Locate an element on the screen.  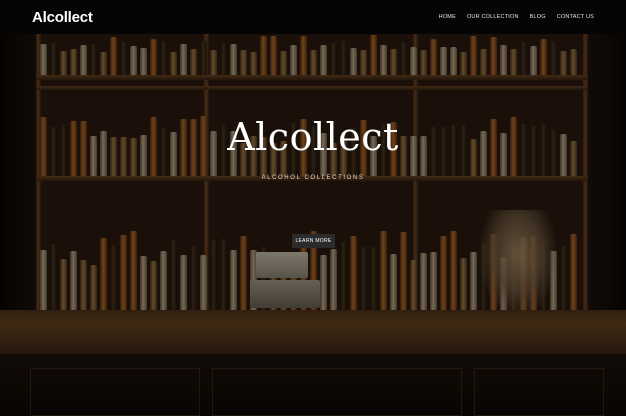
main-nav: HOME OUR COLLECTION BLOG CONTACT US is located at coordinates (516, 17).